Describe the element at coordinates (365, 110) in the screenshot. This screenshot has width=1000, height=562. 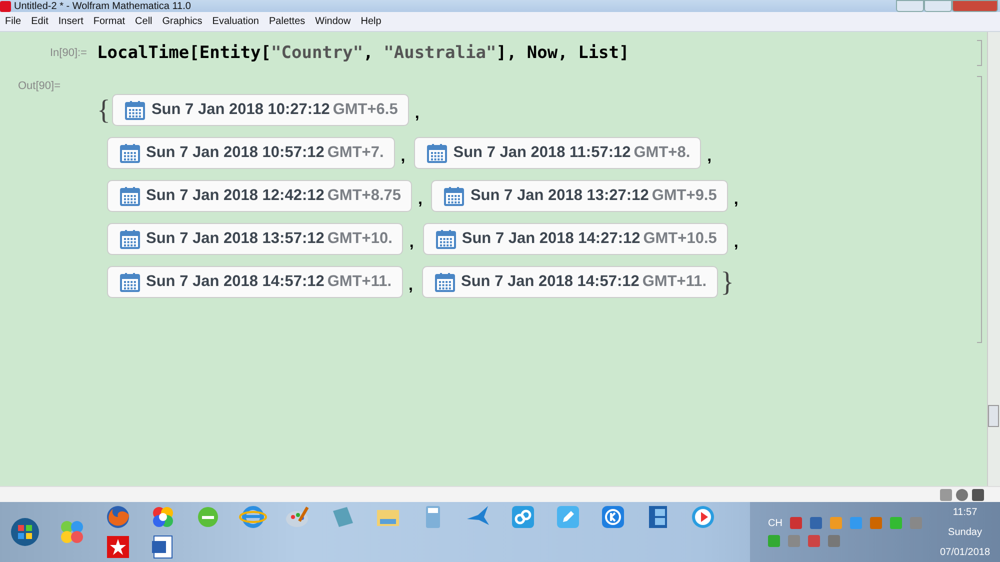
I see `timezone-text: GMT+6.5` at that location.